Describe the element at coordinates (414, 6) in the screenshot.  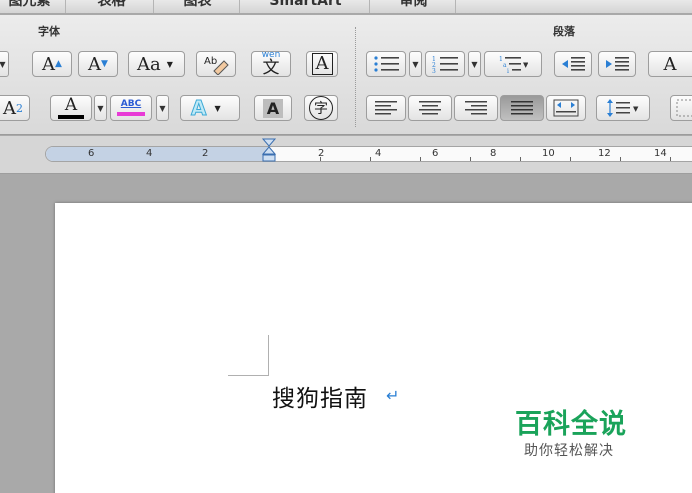
I see `tab-review: 审阅` at that location.